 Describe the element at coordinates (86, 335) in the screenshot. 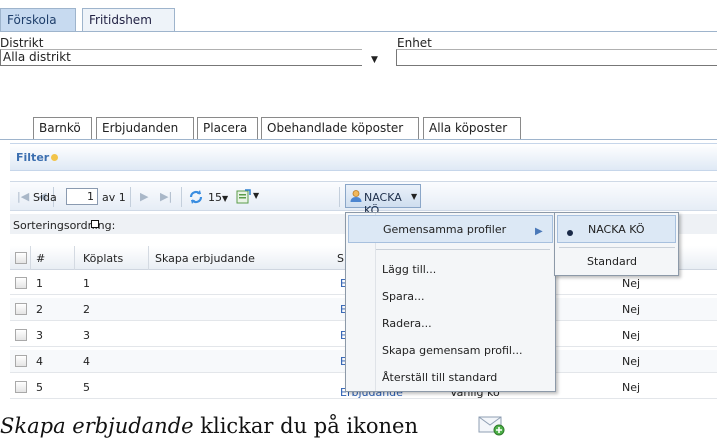

I see `row-koplats: 3` at that location.